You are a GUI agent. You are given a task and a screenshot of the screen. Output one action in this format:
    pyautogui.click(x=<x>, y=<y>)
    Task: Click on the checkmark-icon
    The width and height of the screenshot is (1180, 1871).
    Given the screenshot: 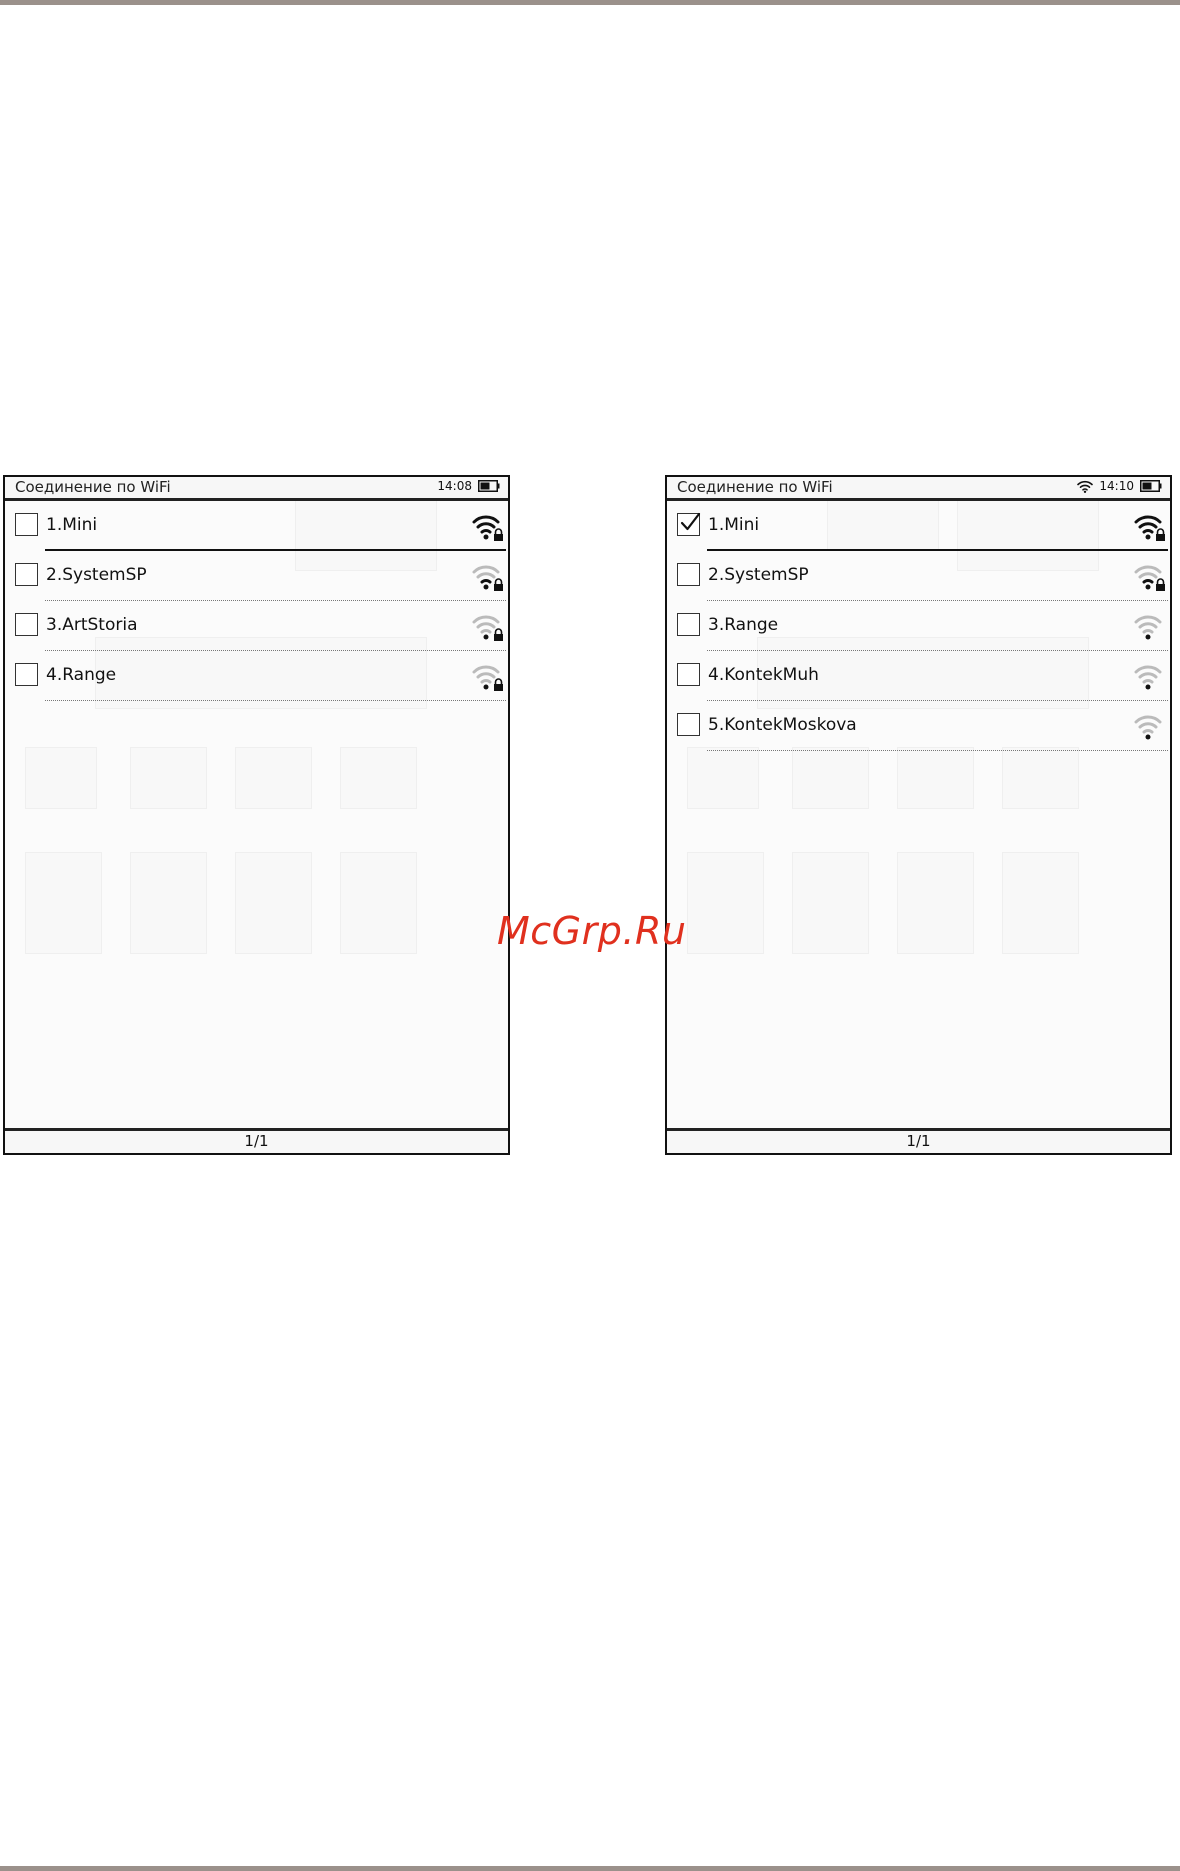 What is the action you would take?
    pyautogui.click(x=690, y=521)
    